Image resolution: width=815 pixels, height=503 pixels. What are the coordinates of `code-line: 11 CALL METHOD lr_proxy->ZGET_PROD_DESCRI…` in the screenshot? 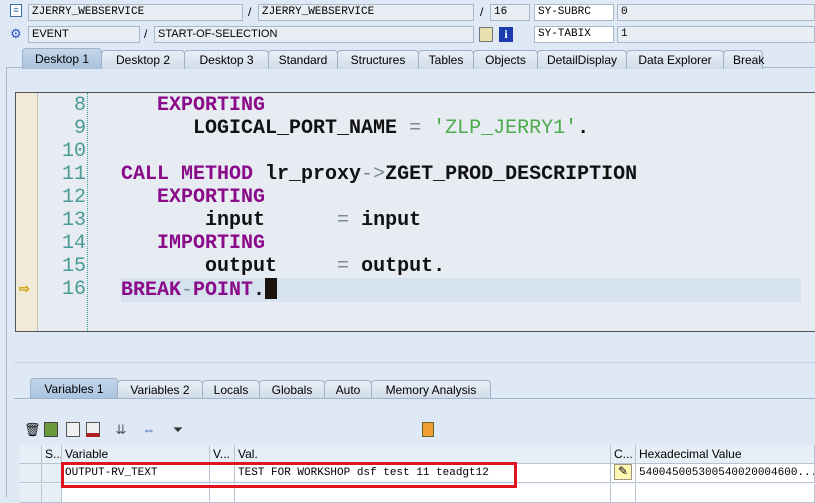 It's located at (408, 174).